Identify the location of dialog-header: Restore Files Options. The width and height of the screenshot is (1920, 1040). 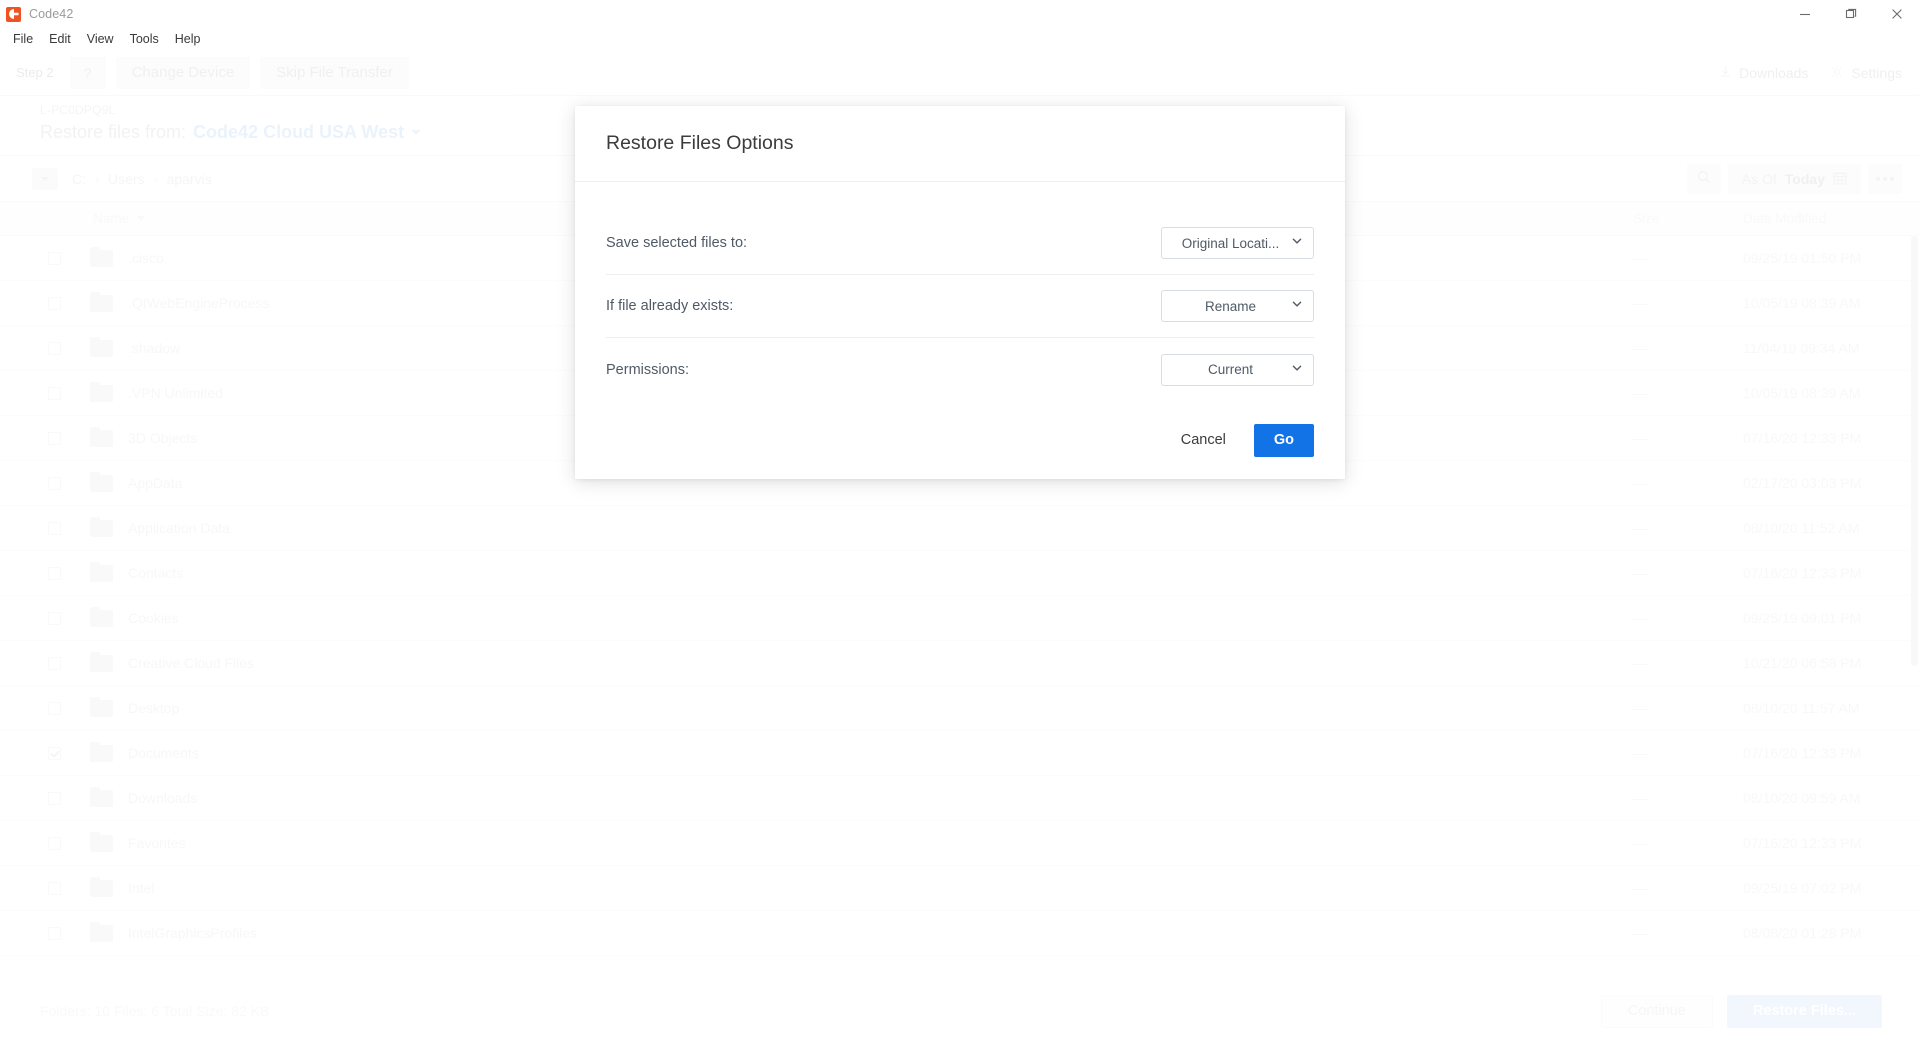
(960, 144).